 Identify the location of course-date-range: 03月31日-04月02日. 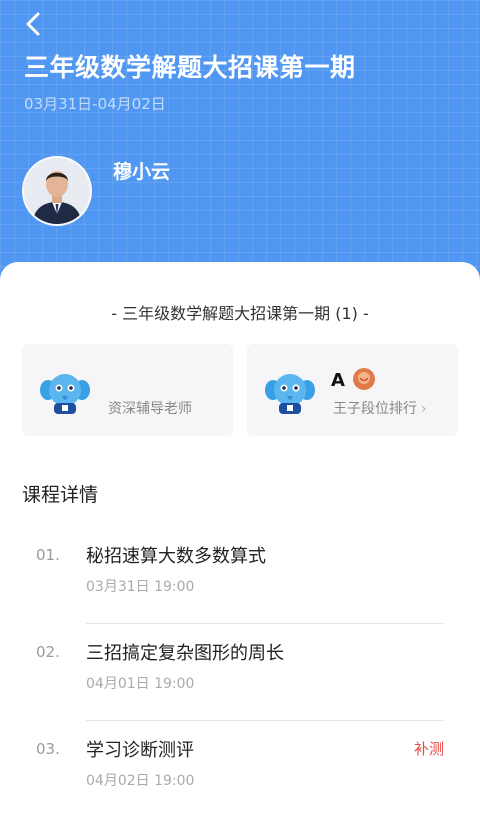
(95, 104).